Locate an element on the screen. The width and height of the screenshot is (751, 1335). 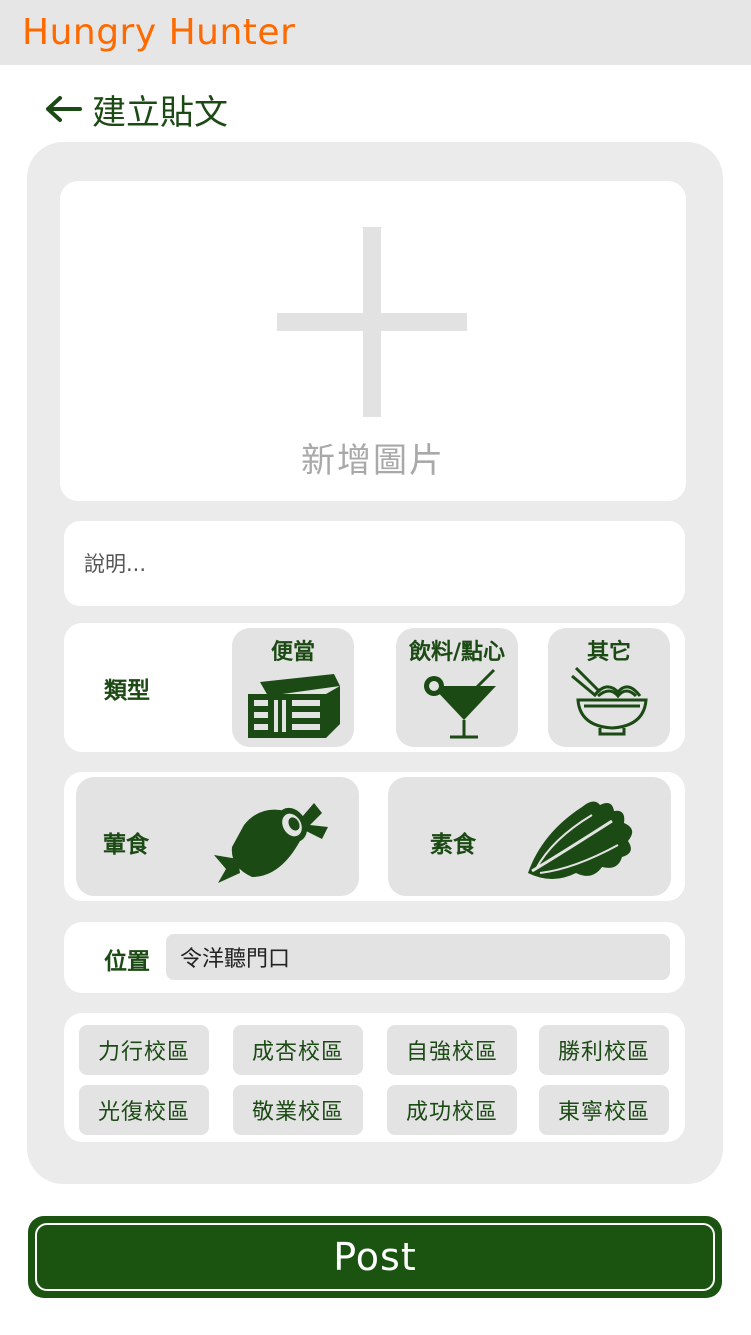
campus-section: 力行校區 成杏校區 自強校區 勝利校區 光復校區 敬業校區 成功校區 東寧校區 is located at coordinates (374, 1077).